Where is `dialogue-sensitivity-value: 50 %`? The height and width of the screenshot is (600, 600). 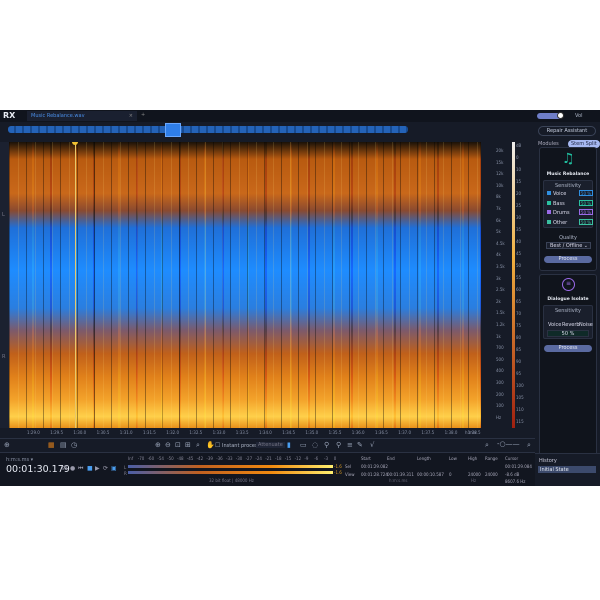
dialogue-sensitivity-value: 50 % is located at coordinates (568, 333).